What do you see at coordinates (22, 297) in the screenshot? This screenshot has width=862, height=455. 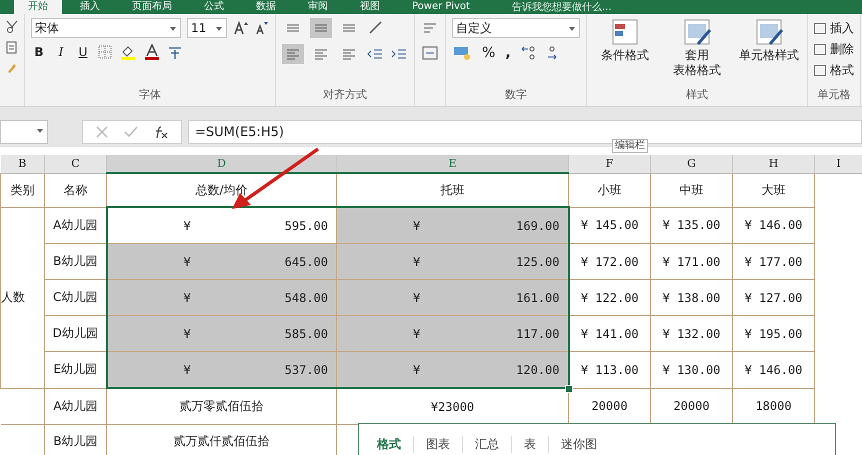 I see `table-cell: 人数` at bounding box center [22, 297].